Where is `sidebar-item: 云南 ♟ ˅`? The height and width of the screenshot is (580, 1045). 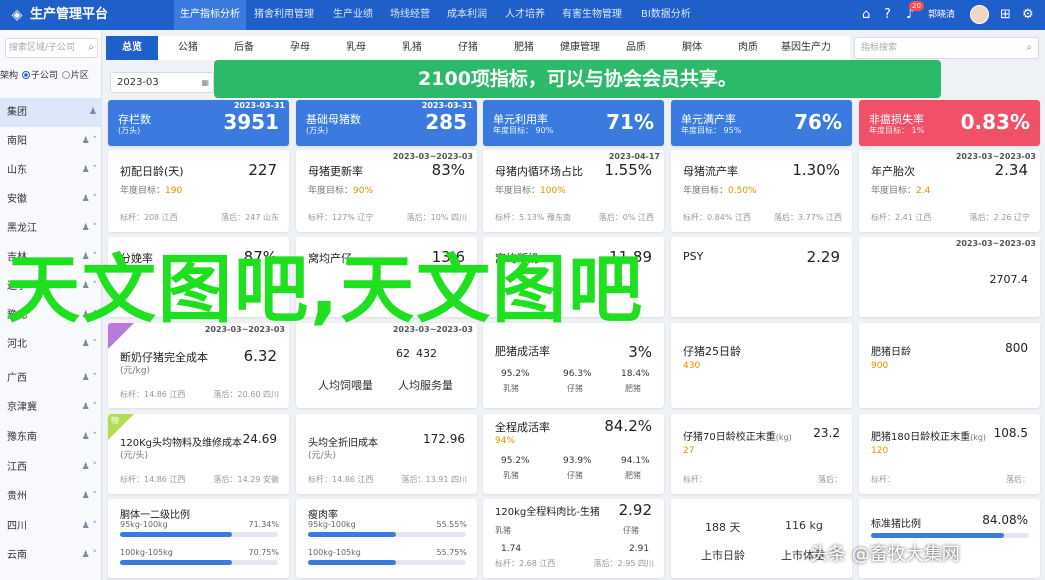 sidebar-item: 云南 ♟ ˅ is located at coordinates (51, 555).